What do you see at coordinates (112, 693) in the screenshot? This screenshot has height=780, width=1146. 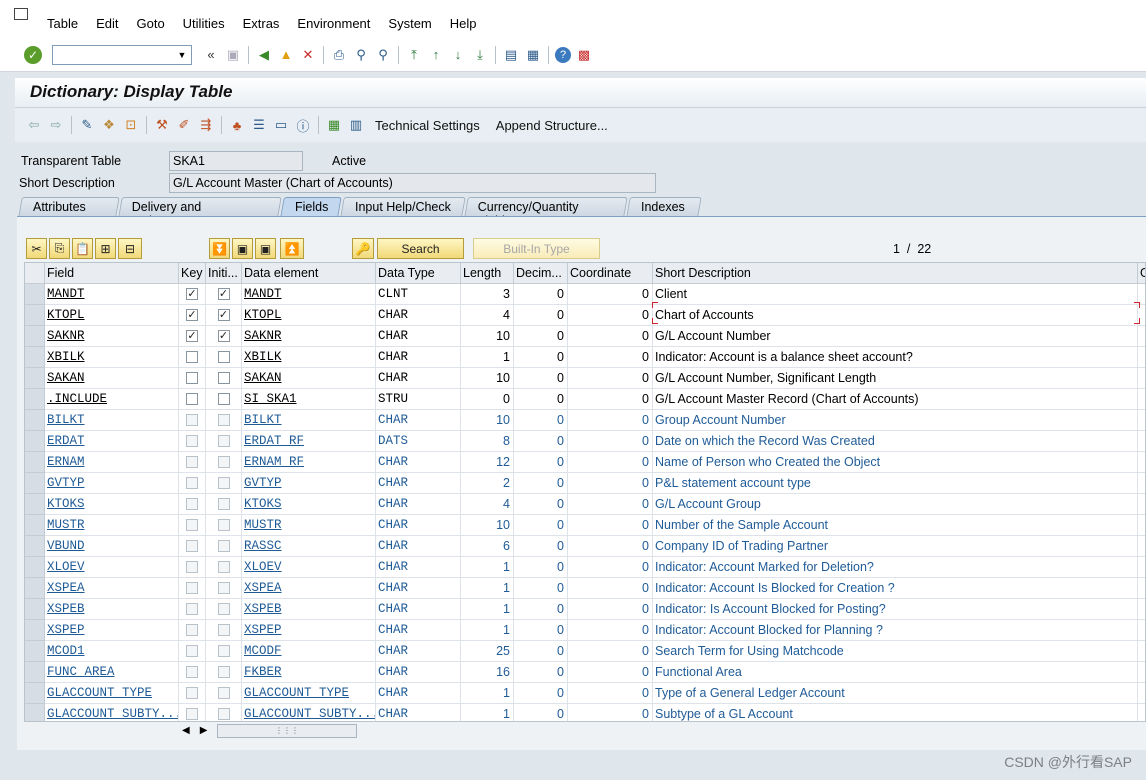 I see `field-cell: GLACCOUNT_TYPE` at bounding box center [112, 693].